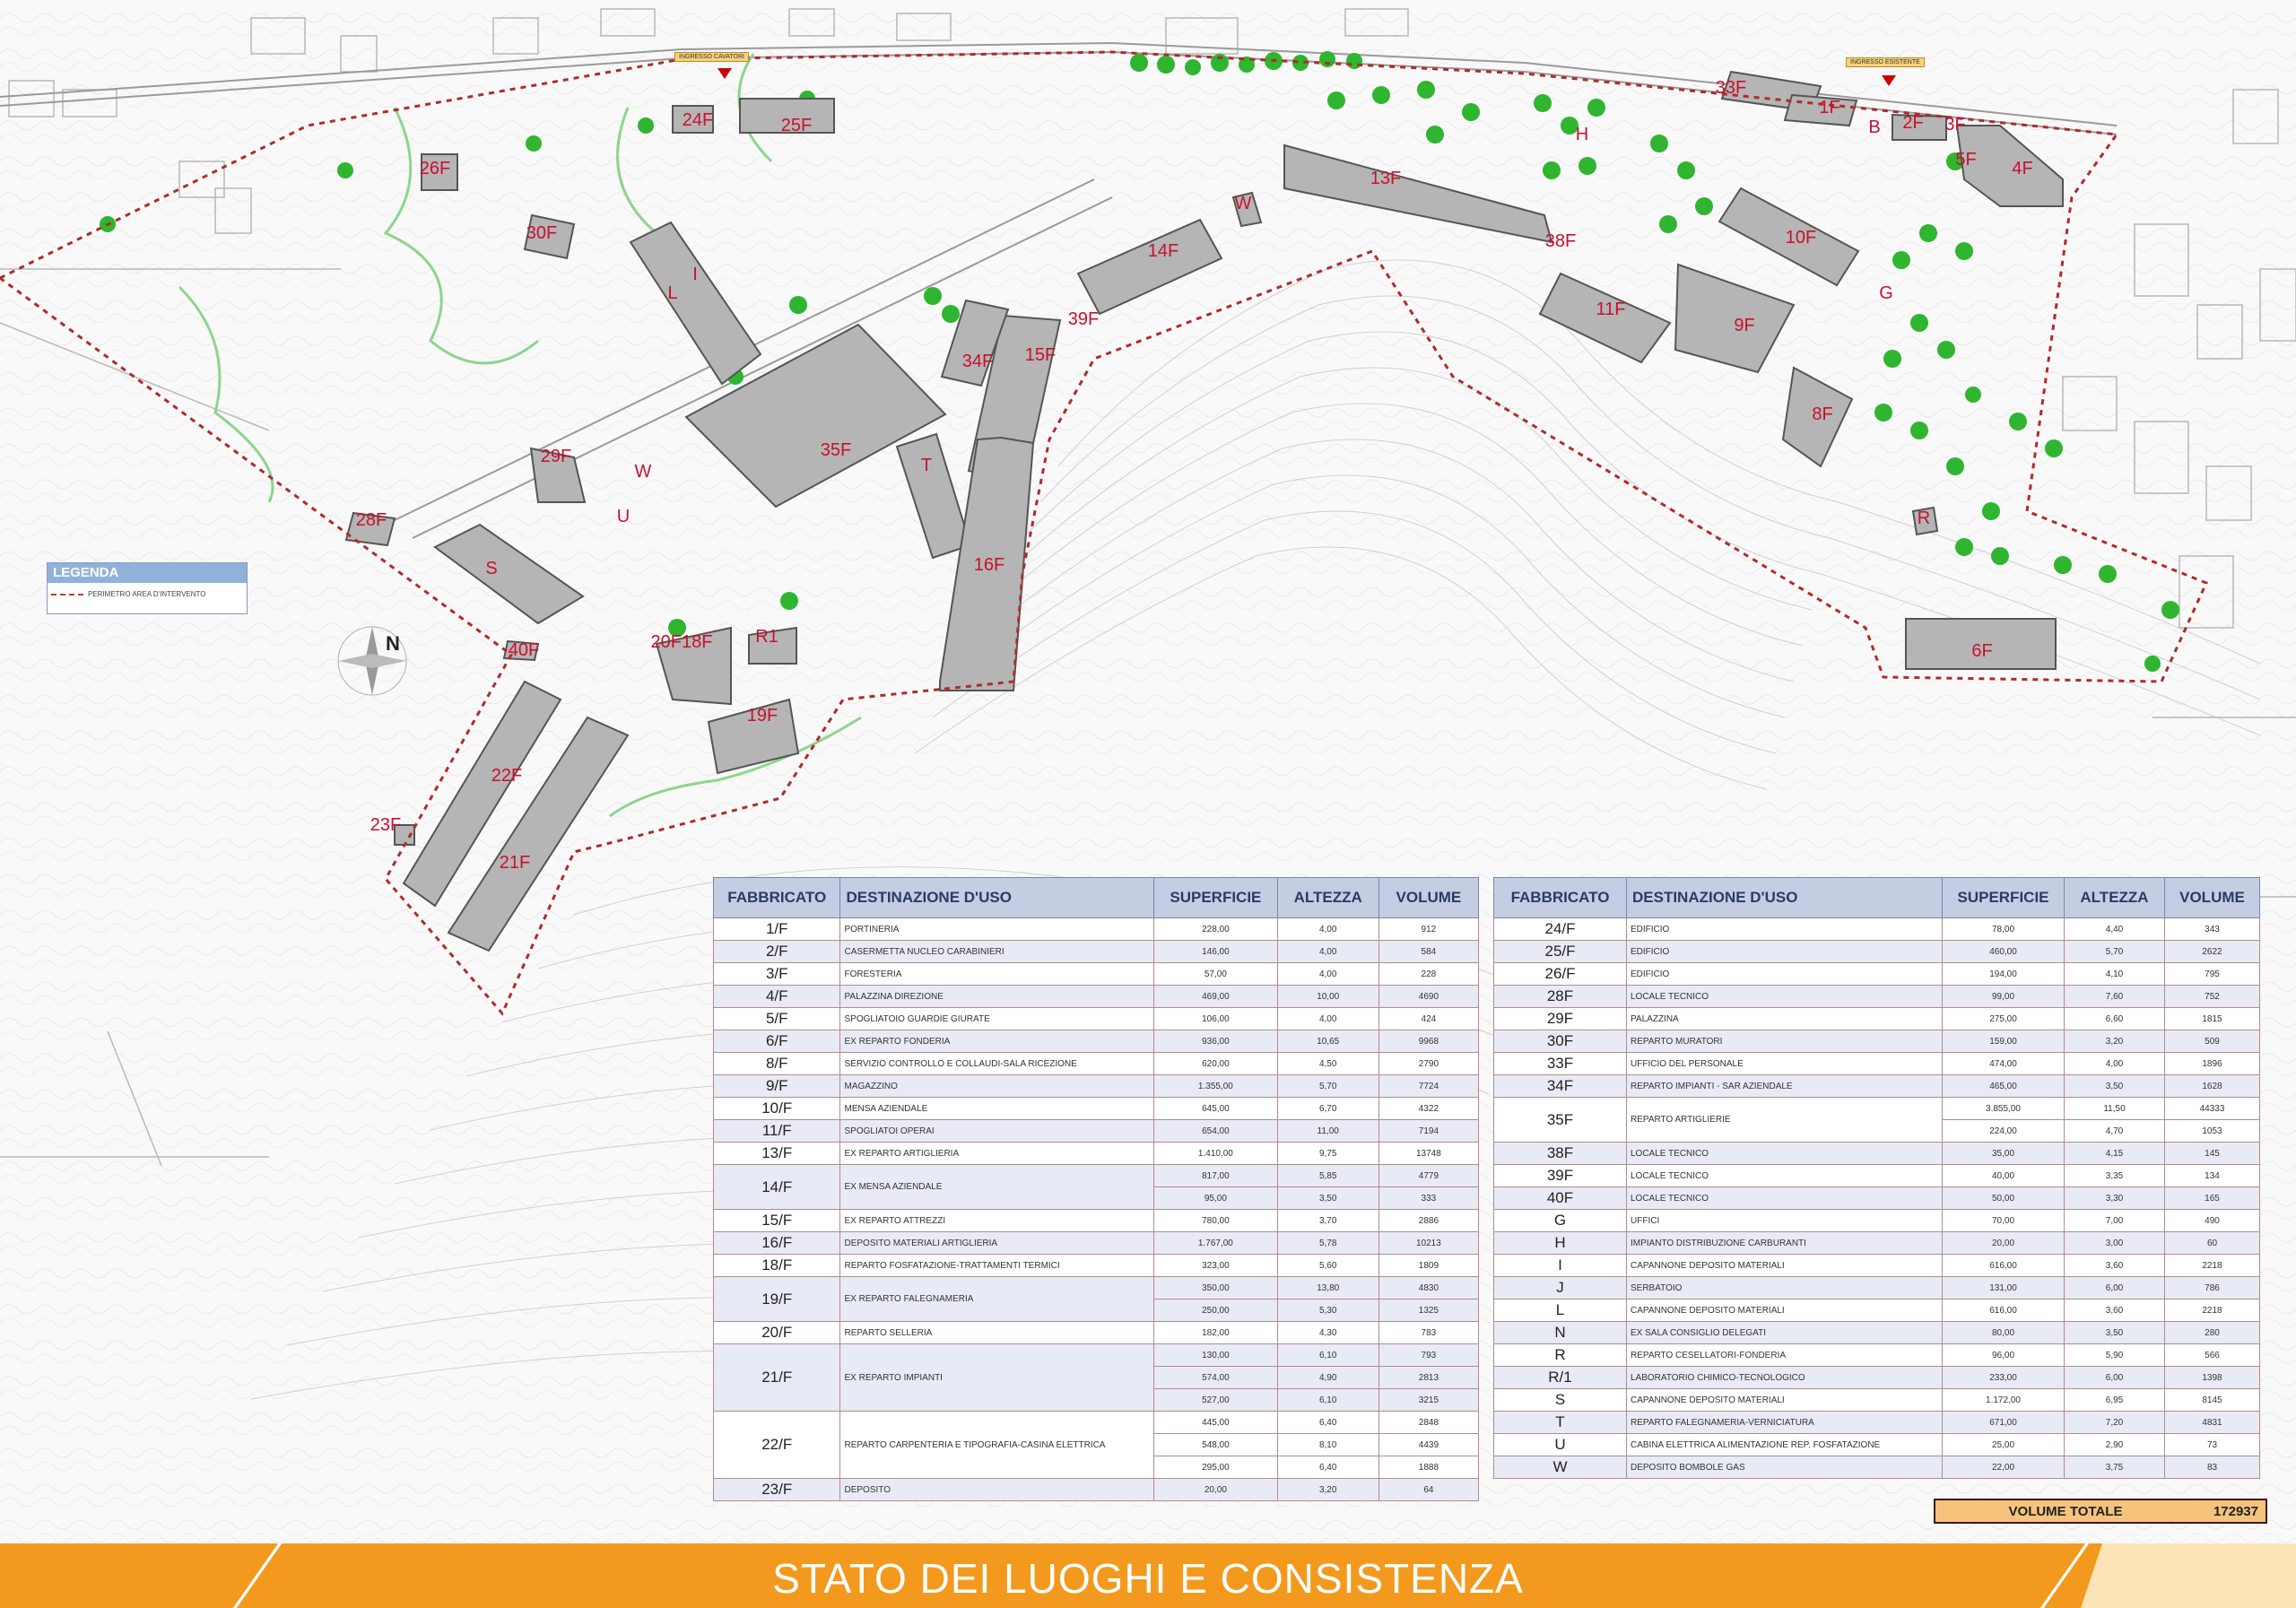  What do you see at coordinates (1912, 123) in the screenshot?
I see `building-label: 2F` at bounding box center [1912, 123].